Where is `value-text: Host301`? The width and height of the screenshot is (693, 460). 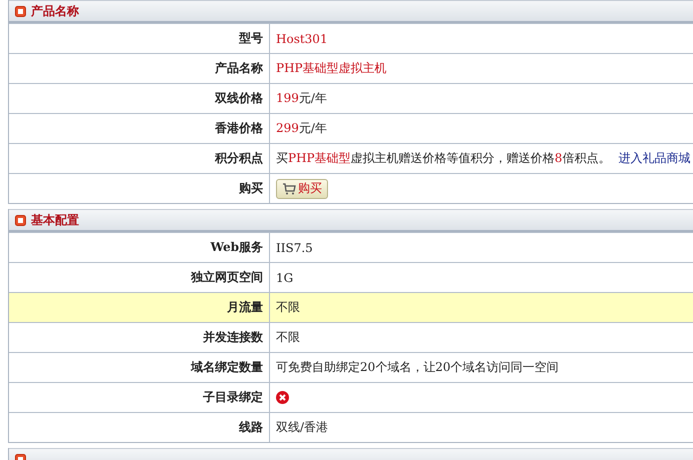 value-text: Host301 is located at coordinates (302, 39).